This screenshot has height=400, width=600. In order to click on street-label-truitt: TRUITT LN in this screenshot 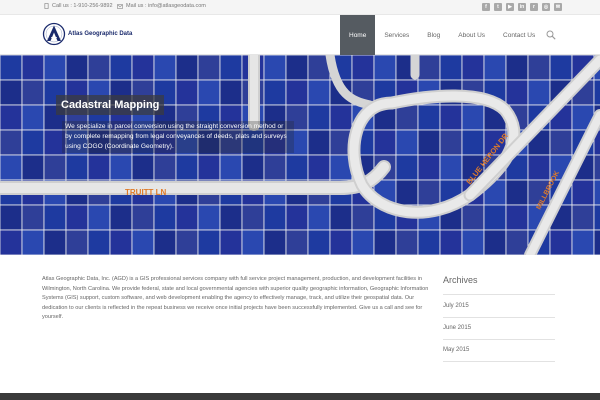, I will do `click(146, 192)`.